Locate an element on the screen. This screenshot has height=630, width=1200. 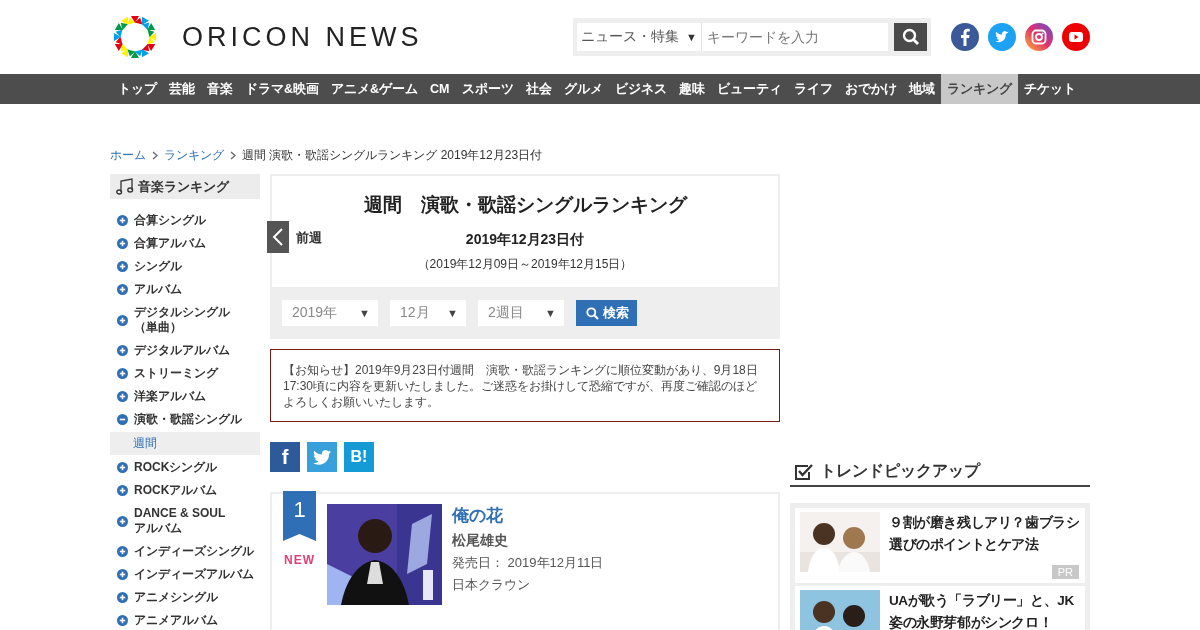
nav-tab: スポーツ is located at coordinates (487, 89).